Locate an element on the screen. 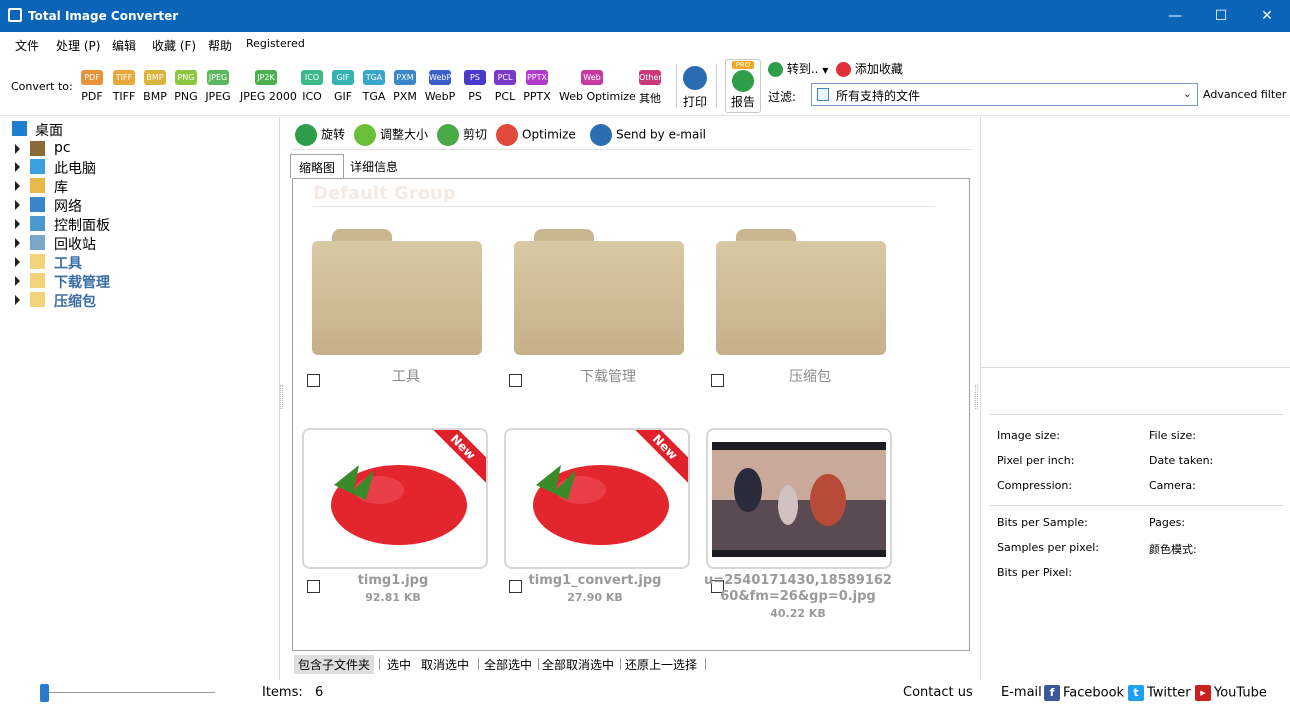  anime-image is located at coordinates (799, 499).